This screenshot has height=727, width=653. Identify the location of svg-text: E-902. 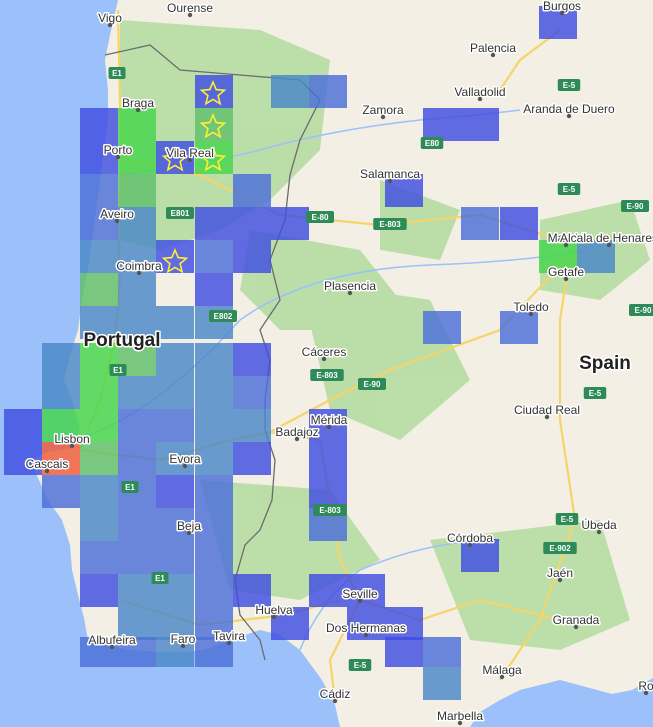
(560, 548).